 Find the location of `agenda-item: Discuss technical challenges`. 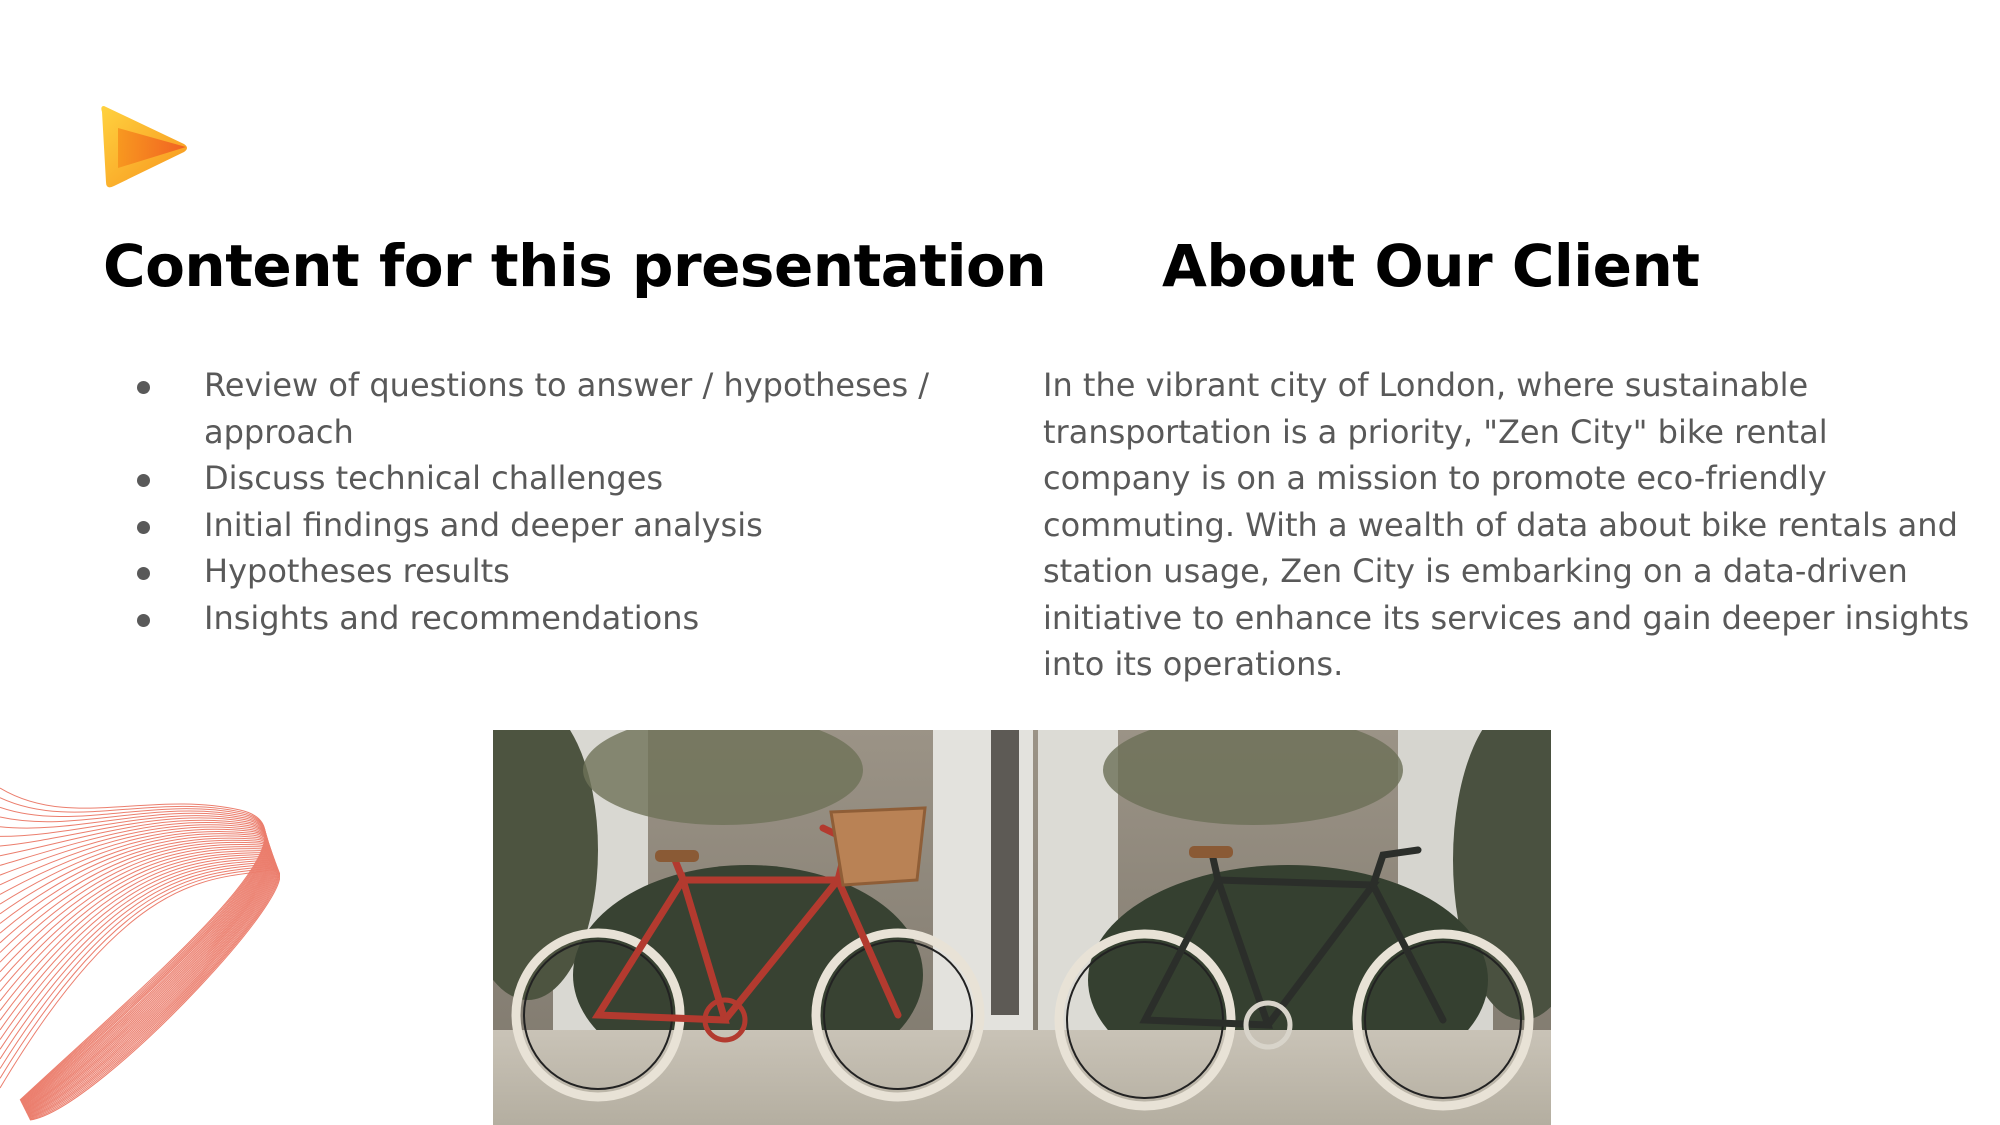

agenda-item: Discuss technical challenges is located at coordinates (542, 478).